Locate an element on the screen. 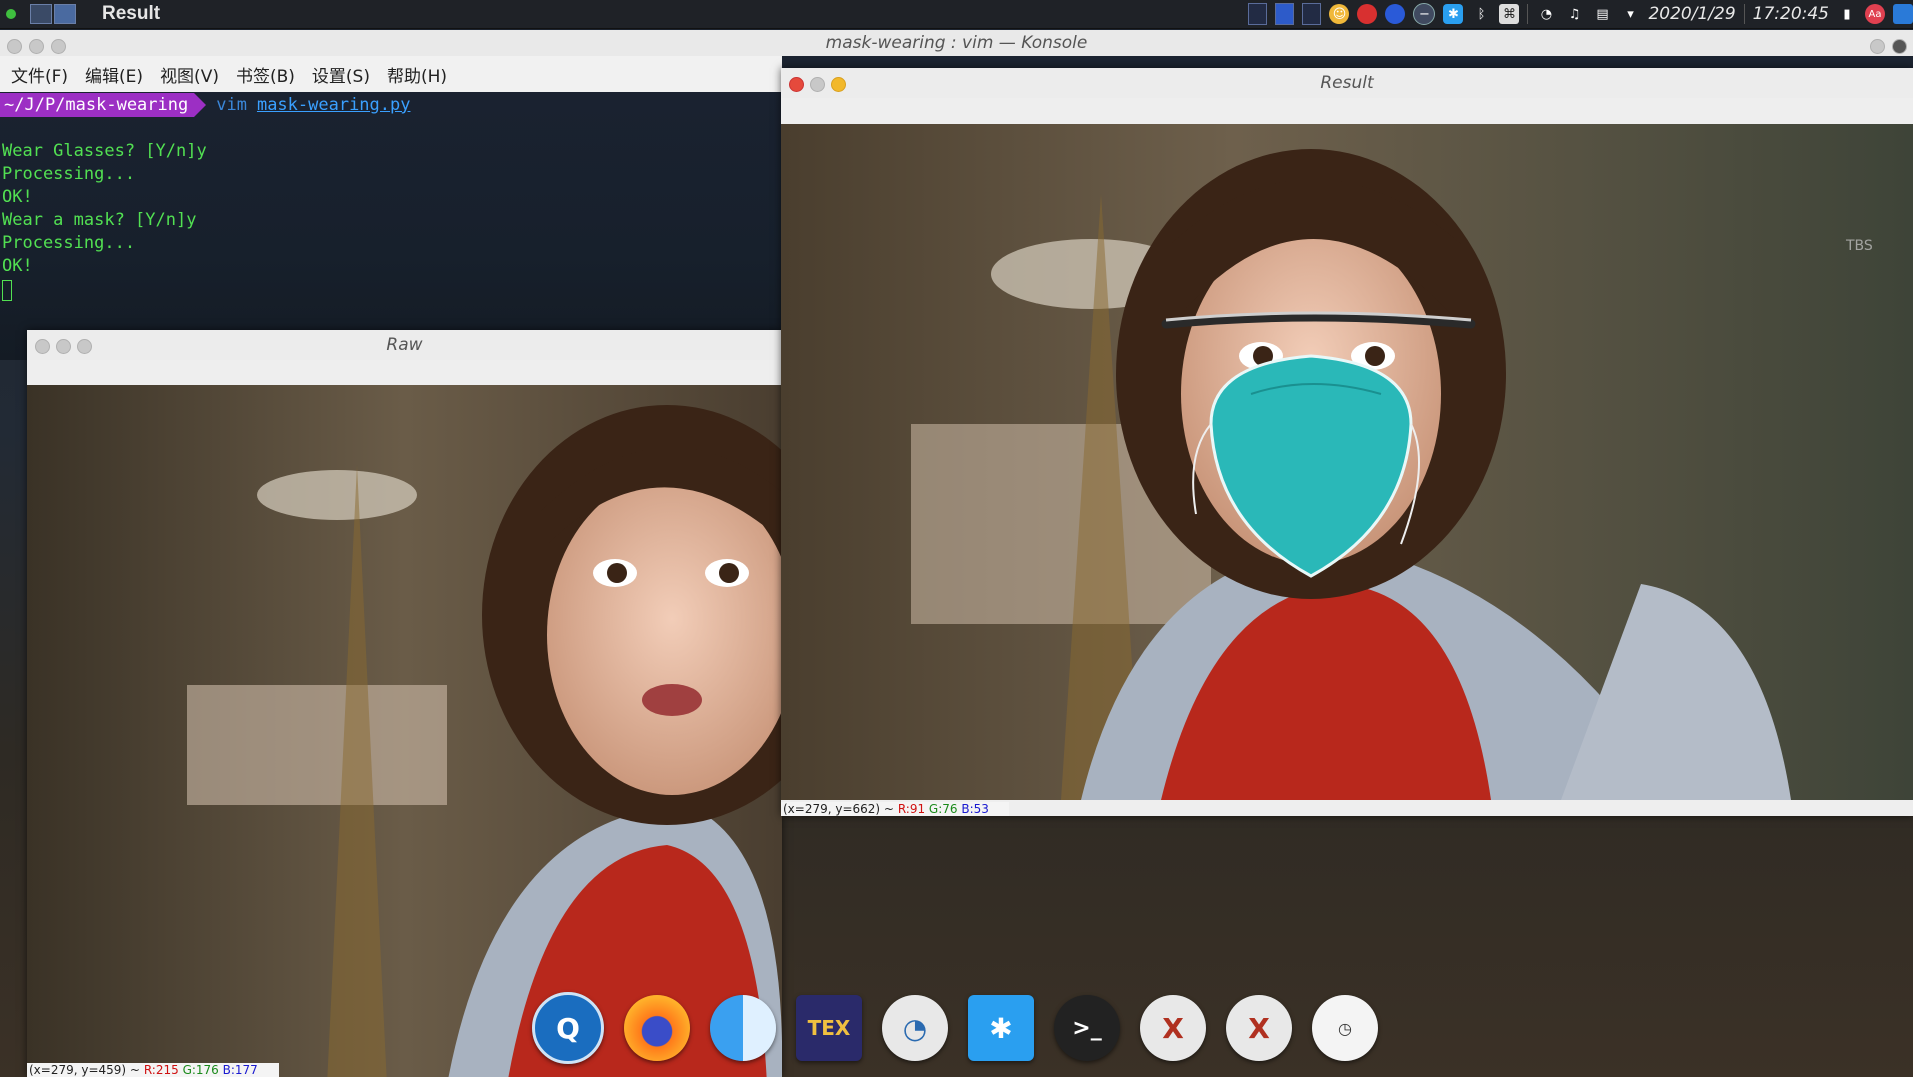 The height and width of the screenshot is (1077, 1913). screen-icon is located at coordinates (1903, 14).